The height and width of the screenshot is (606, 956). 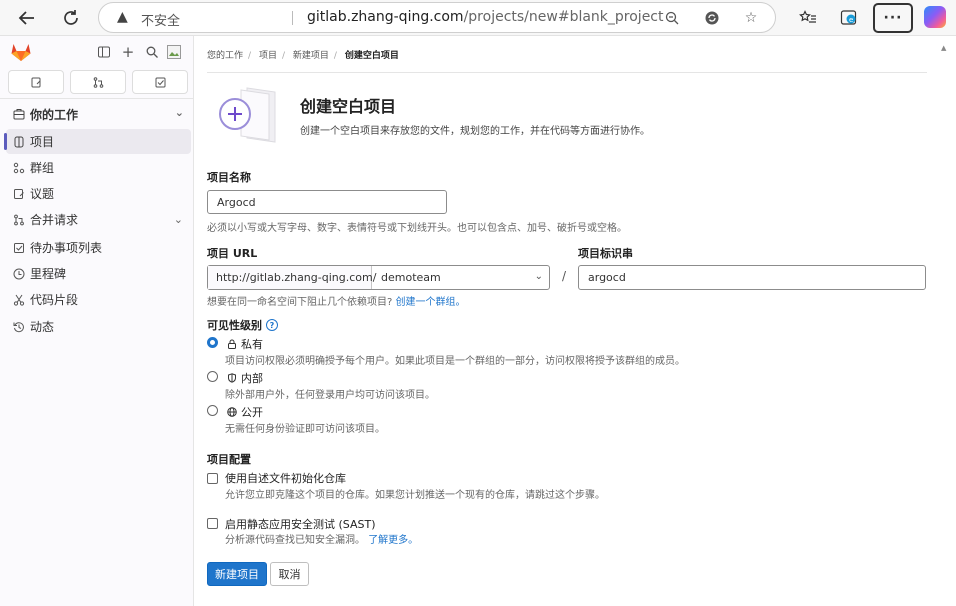 I want to click on lock-icon, so click(x=232, y=344).